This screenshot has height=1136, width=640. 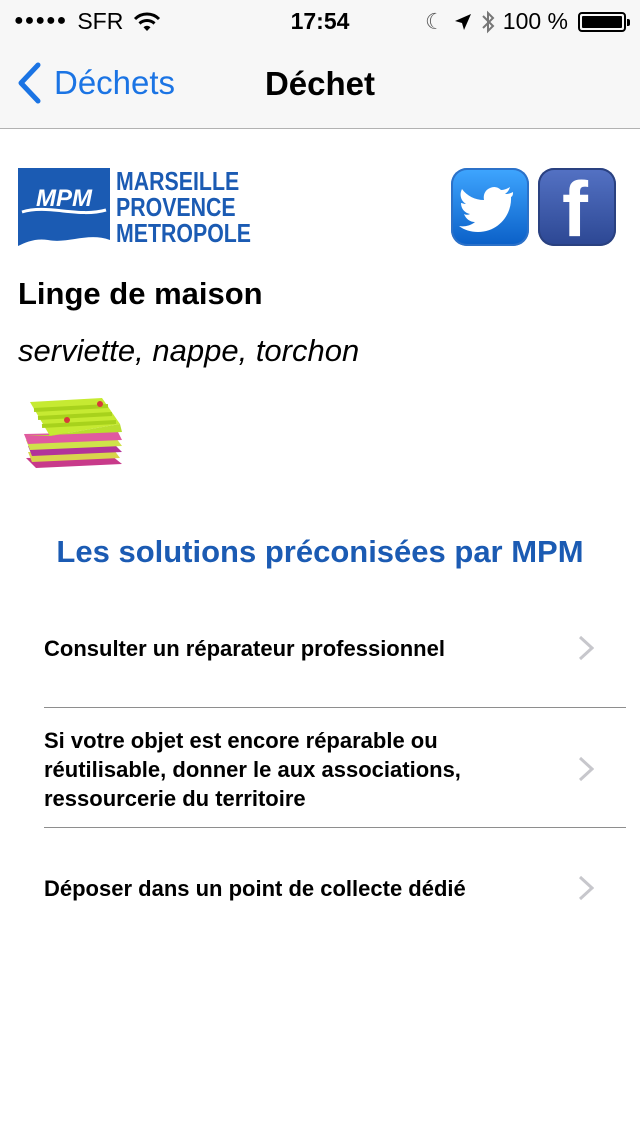 I want to click on facebook-icon: f, so click(x=575, y=207).